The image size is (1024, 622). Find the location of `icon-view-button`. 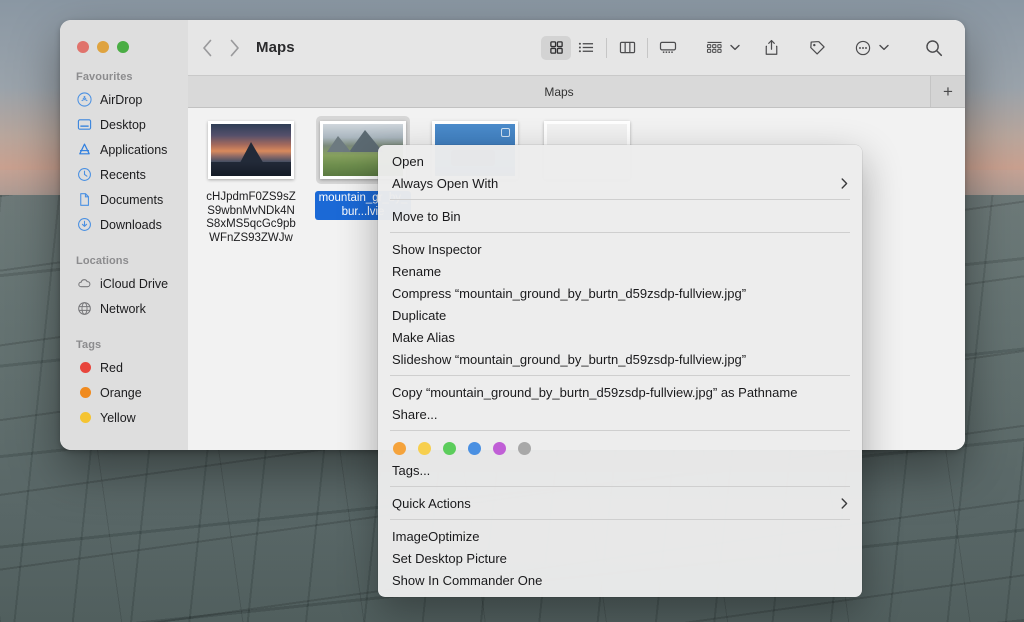

icon-view-button is located at coordinates (556, 47).